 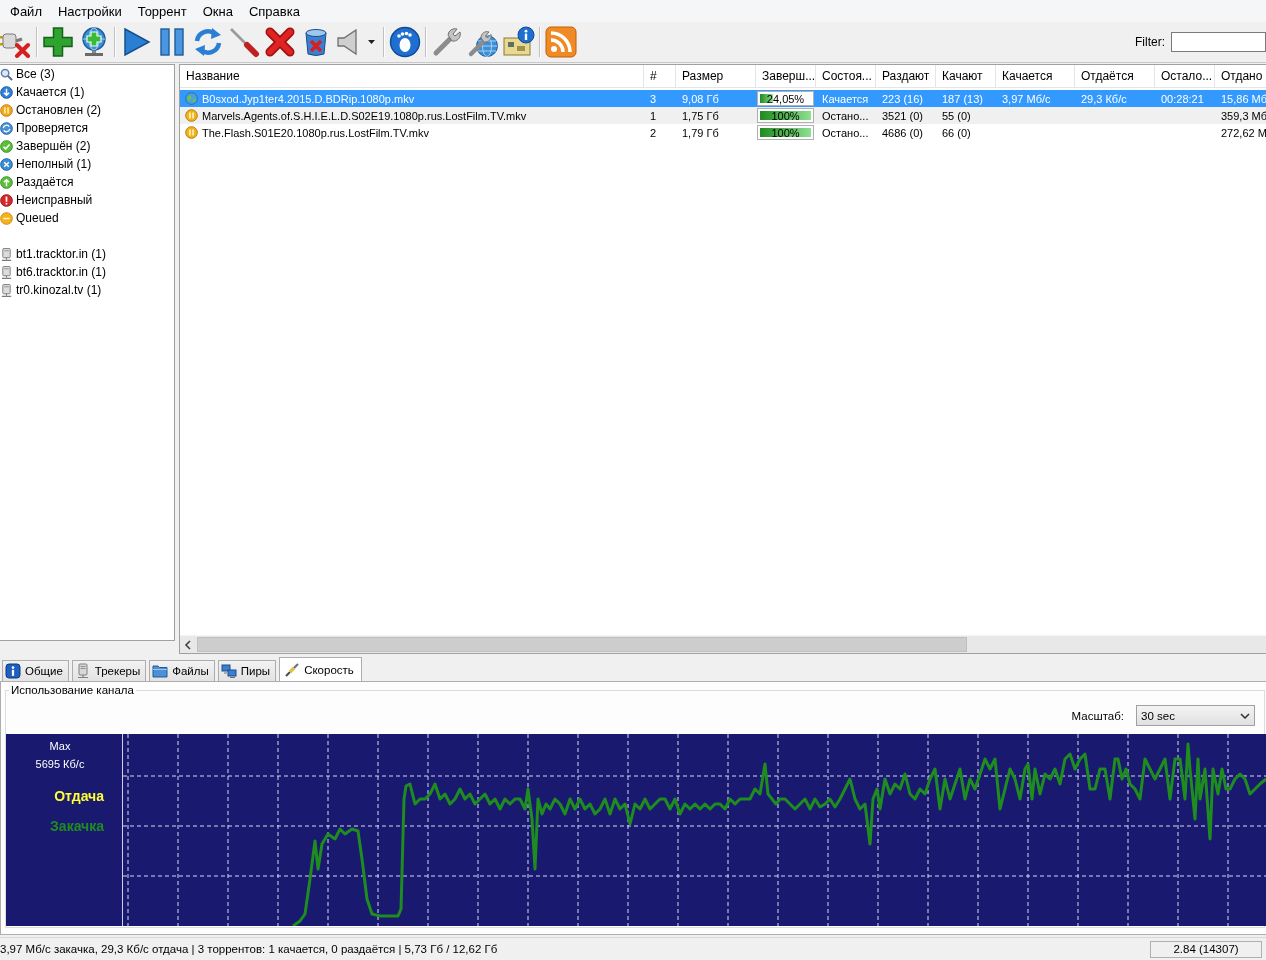 What do you see at coordinates (274, 11) in the screenshot?
I see `menu-item: Справка` at bounding box center [274, 11].